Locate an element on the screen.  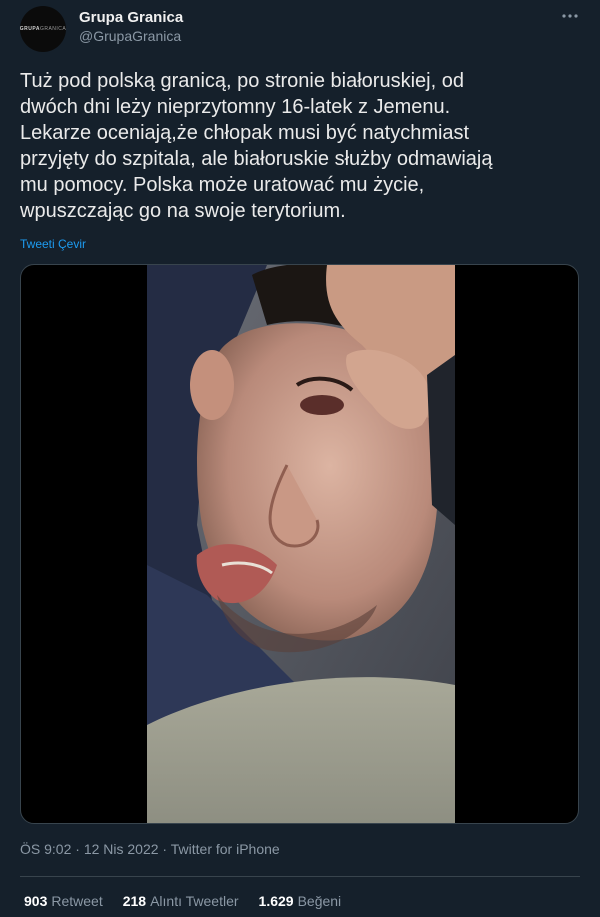
tweet-time: ÖS 9:02 is located at coordinates (45, 849).